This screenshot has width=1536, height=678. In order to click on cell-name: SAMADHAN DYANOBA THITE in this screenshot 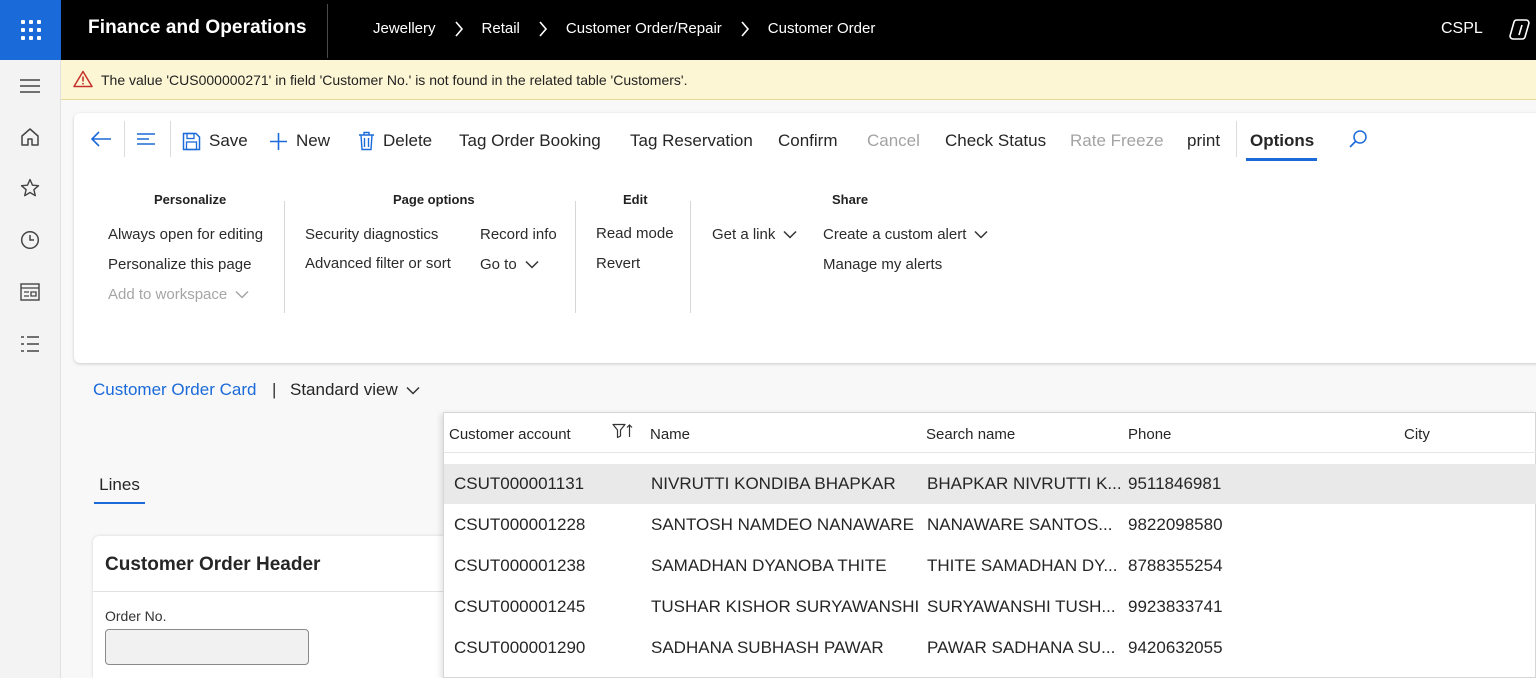, I will do `click(769, 565)`.